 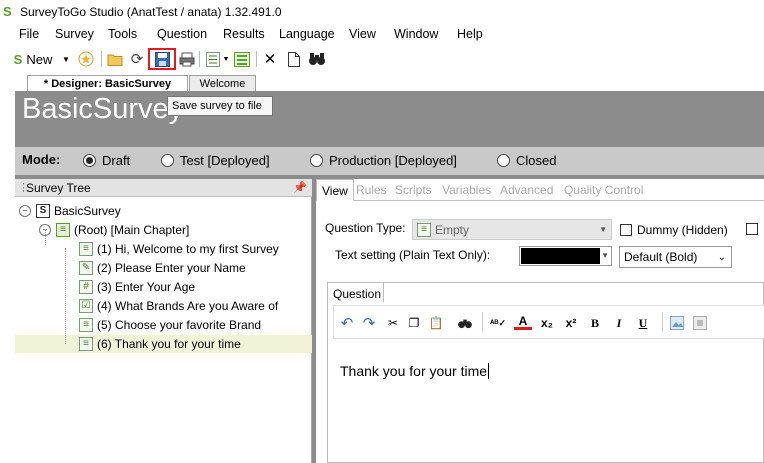 I want to click on menu-view: View, so click(x=362, y=34).